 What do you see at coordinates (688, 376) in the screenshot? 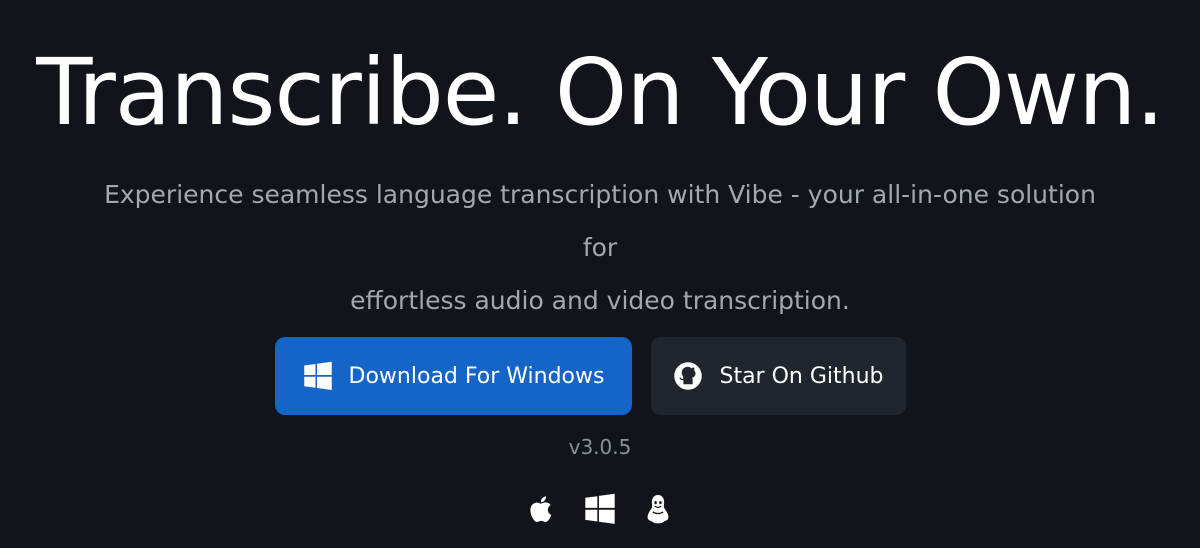
I see `github-icon` at bounding box center [688, 376].